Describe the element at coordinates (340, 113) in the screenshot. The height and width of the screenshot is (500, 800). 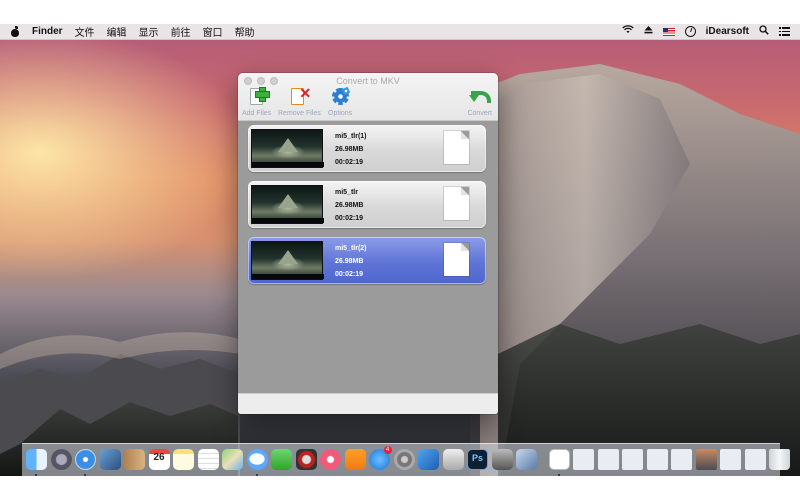
I see `options-label: Options` at that location.